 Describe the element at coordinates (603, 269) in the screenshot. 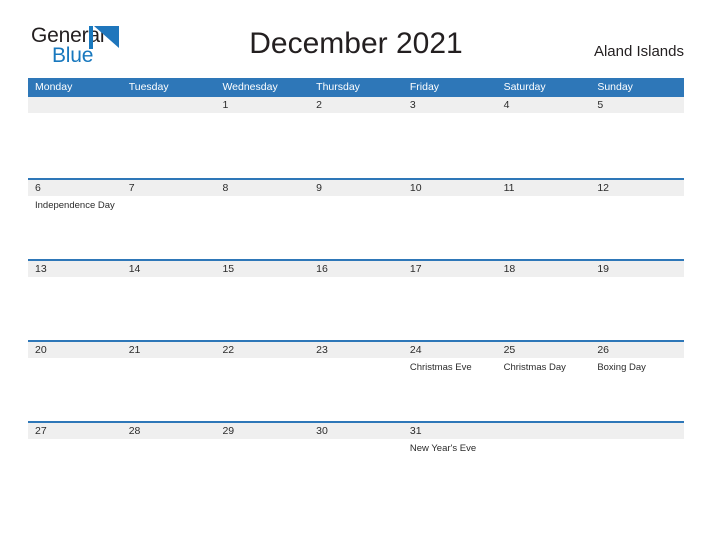

I see `day-number: 19` at that location.